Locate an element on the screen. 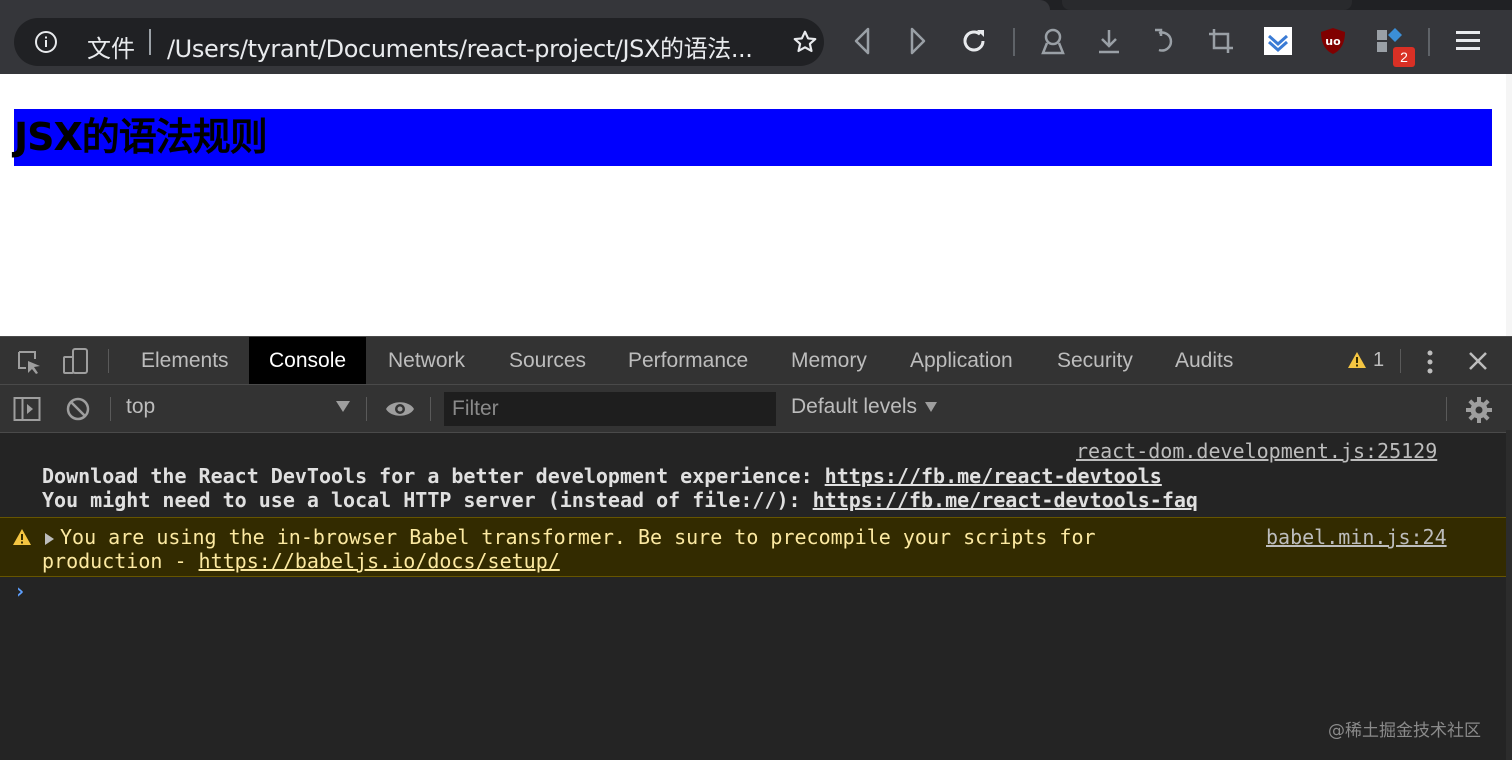  tab-console: Console is located at coordinates (308, 360).